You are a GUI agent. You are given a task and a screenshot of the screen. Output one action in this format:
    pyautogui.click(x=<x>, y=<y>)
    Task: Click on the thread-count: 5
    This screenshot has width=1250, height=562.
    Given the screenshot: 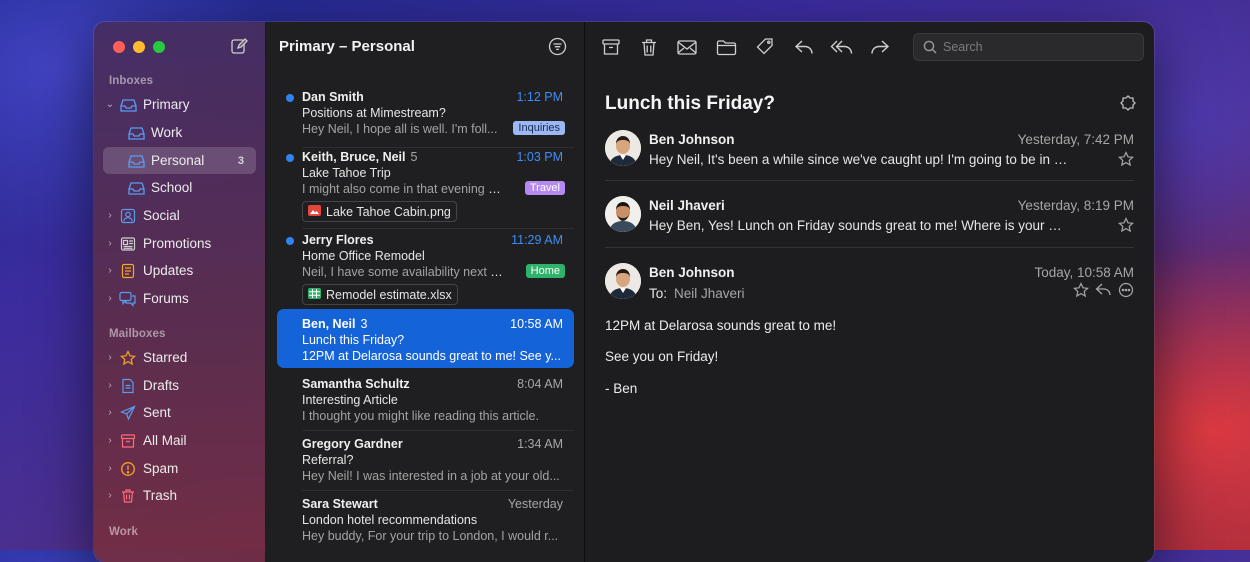 What is the action you would take?
    pyautogui.click(x=414, y=157)
    